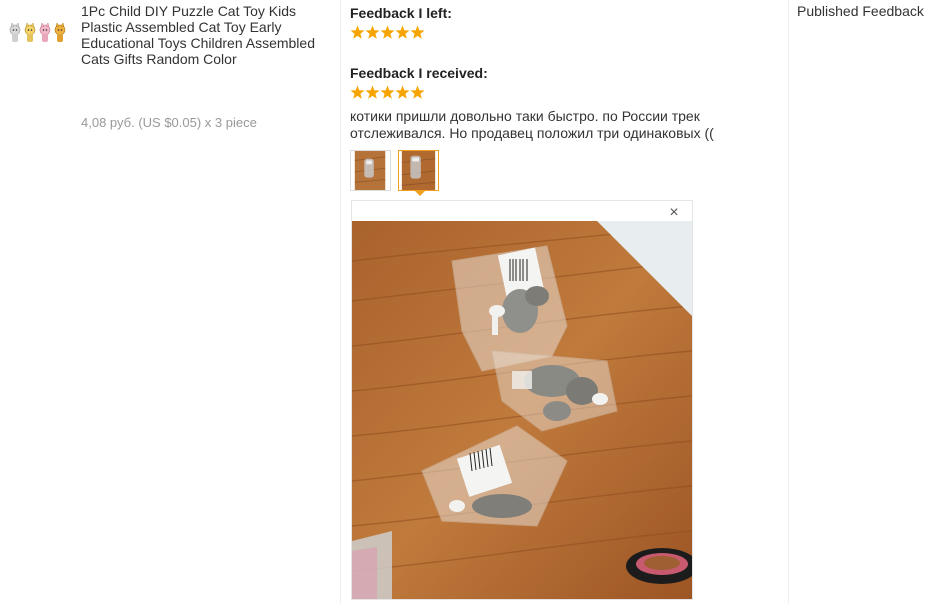 The height and width of the screenshot is (603, 928). I want to click on feedback-left-label: Feedback I left:, so click(401, 13).